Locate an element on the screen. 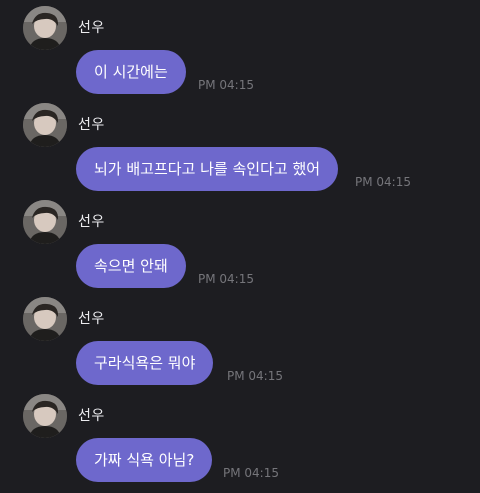 The height and width of the screenshot is (493, 480). message-bubble: 가짜 식욕 아님? is located at coordinates (144, 460).